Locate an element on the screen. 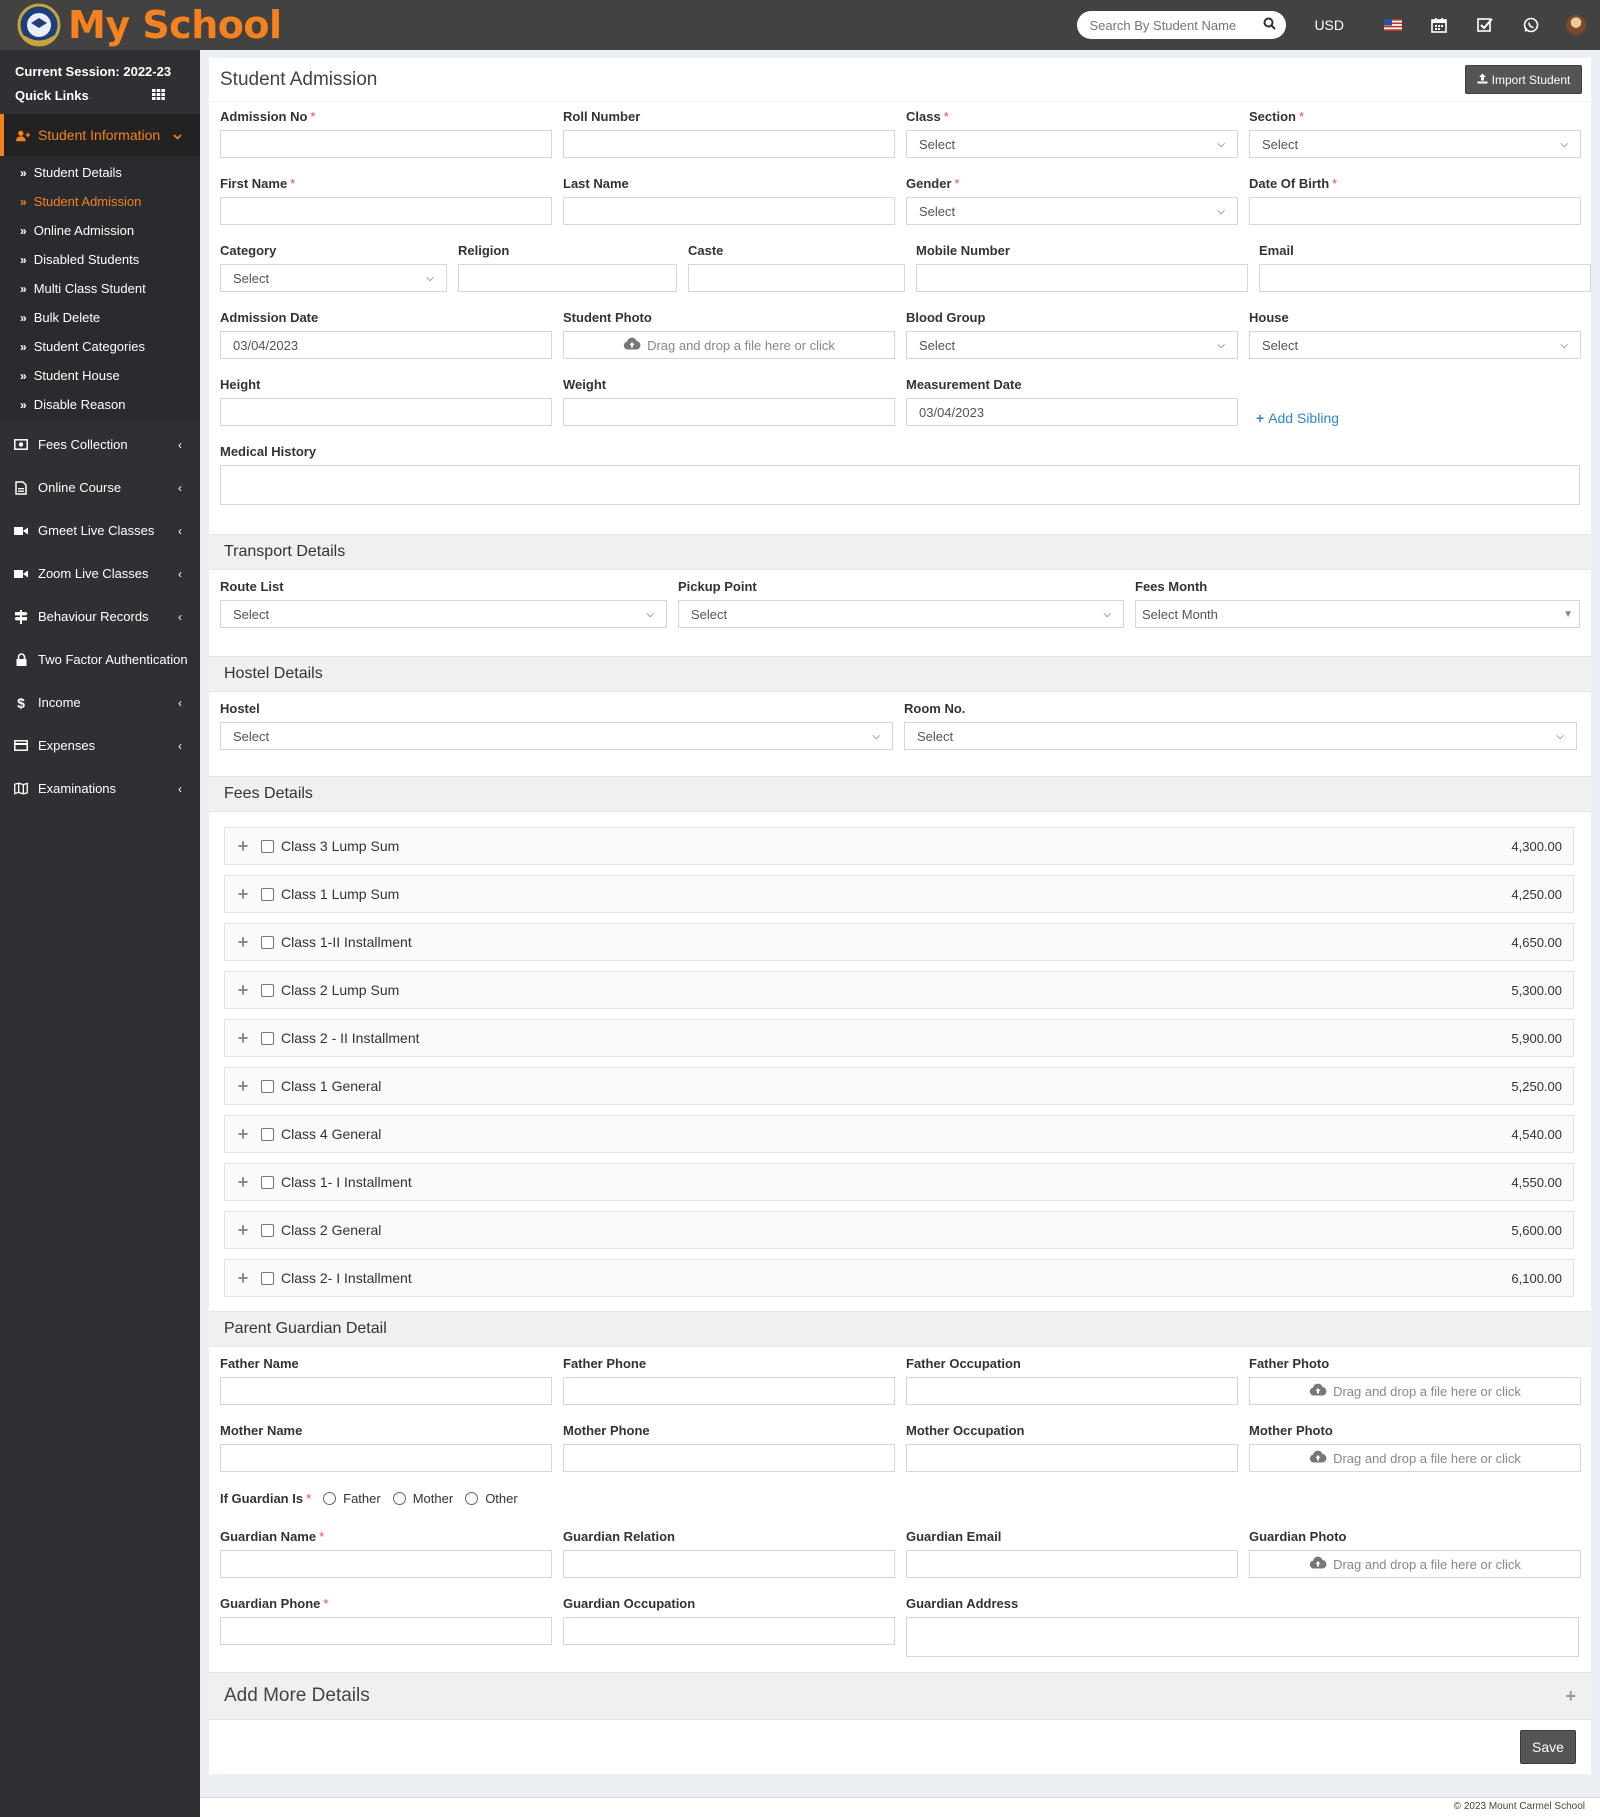 This screenshot has width=1600, height=1817. mobile-input is located at coordinates (1082, 278).